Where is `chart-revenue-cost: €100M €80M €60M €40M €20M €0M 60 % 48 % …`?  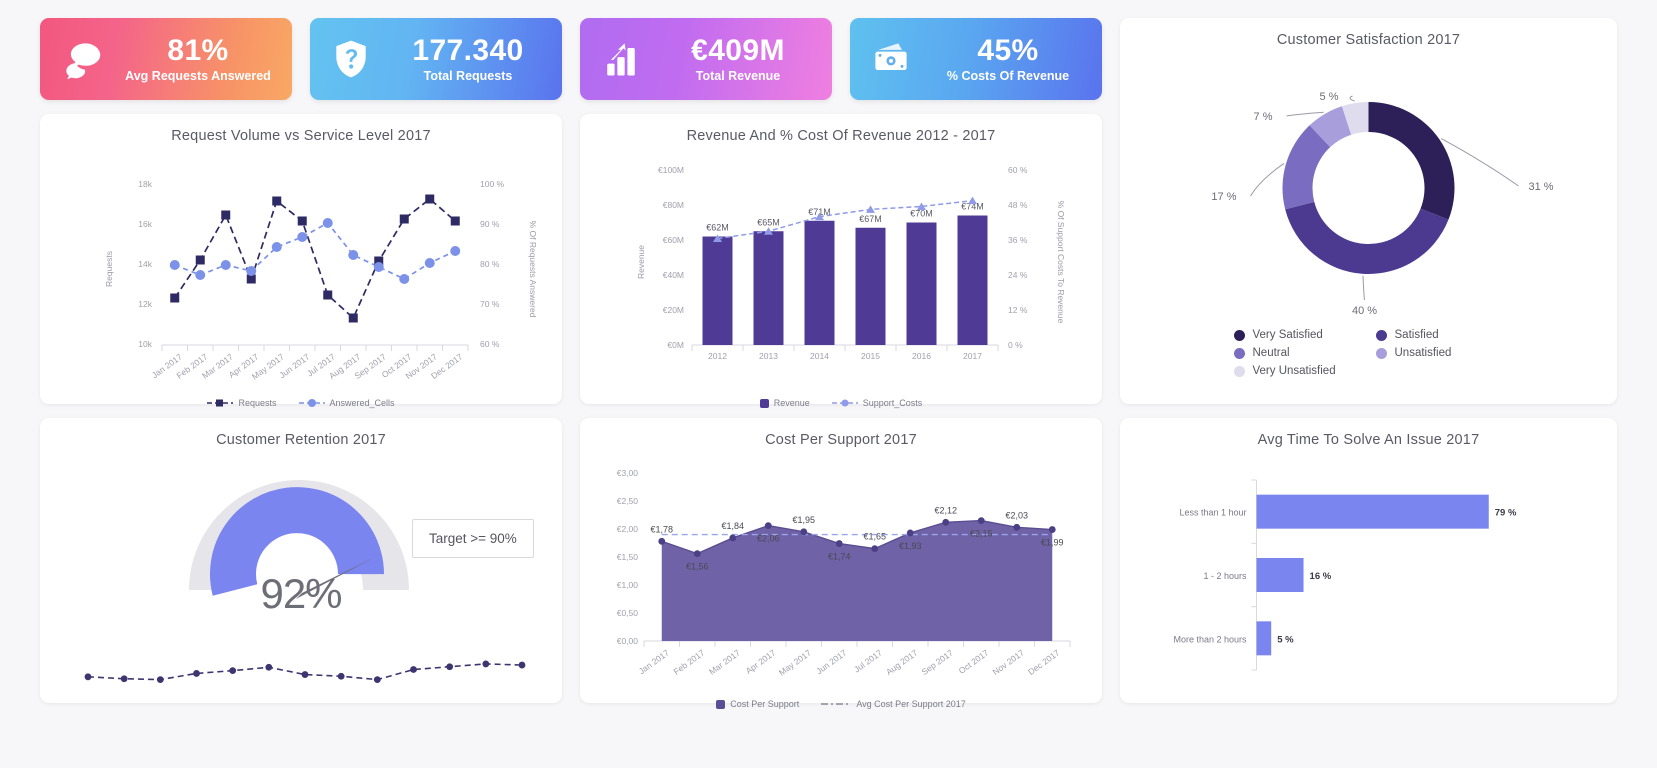
chart-revenue-cost: €100M €80M €60M €40M €20M €0M 60 % 48 % … is located at coordinates (851, 263).